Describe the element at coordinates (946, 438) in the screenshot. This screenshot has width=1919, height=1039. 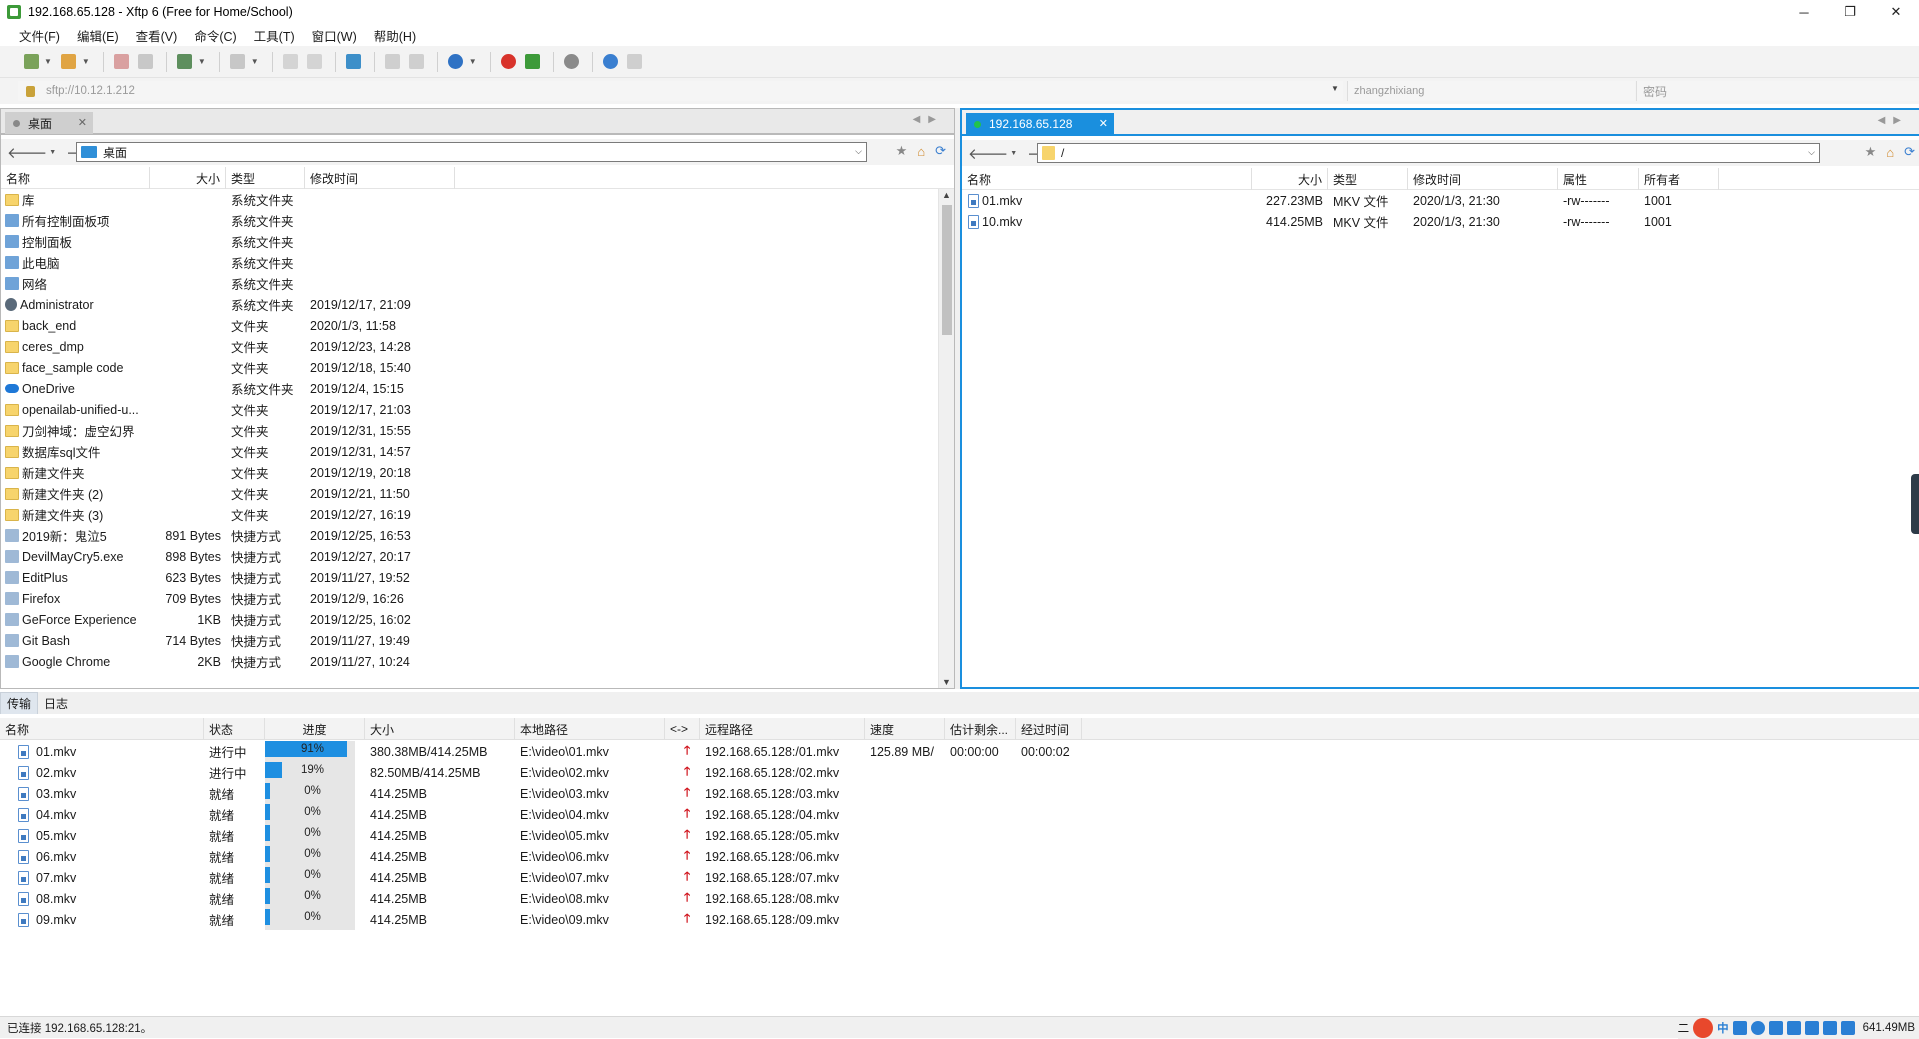
I see `local-scrollbar: ▲ ▼` at that location.